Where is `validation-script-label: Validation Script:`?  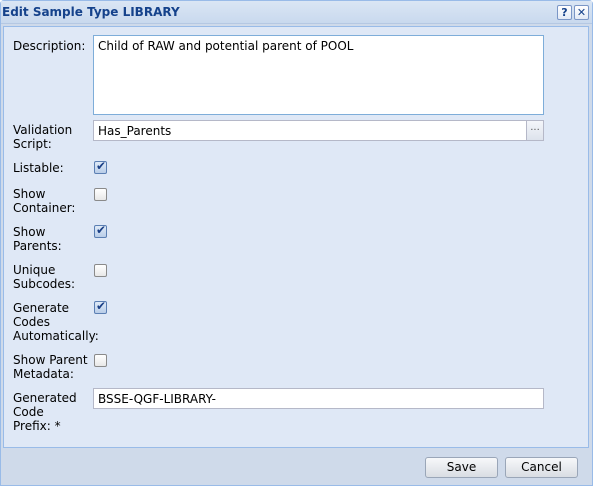 validation-script-label: Validation Script: is located at coordinates (42, 137).